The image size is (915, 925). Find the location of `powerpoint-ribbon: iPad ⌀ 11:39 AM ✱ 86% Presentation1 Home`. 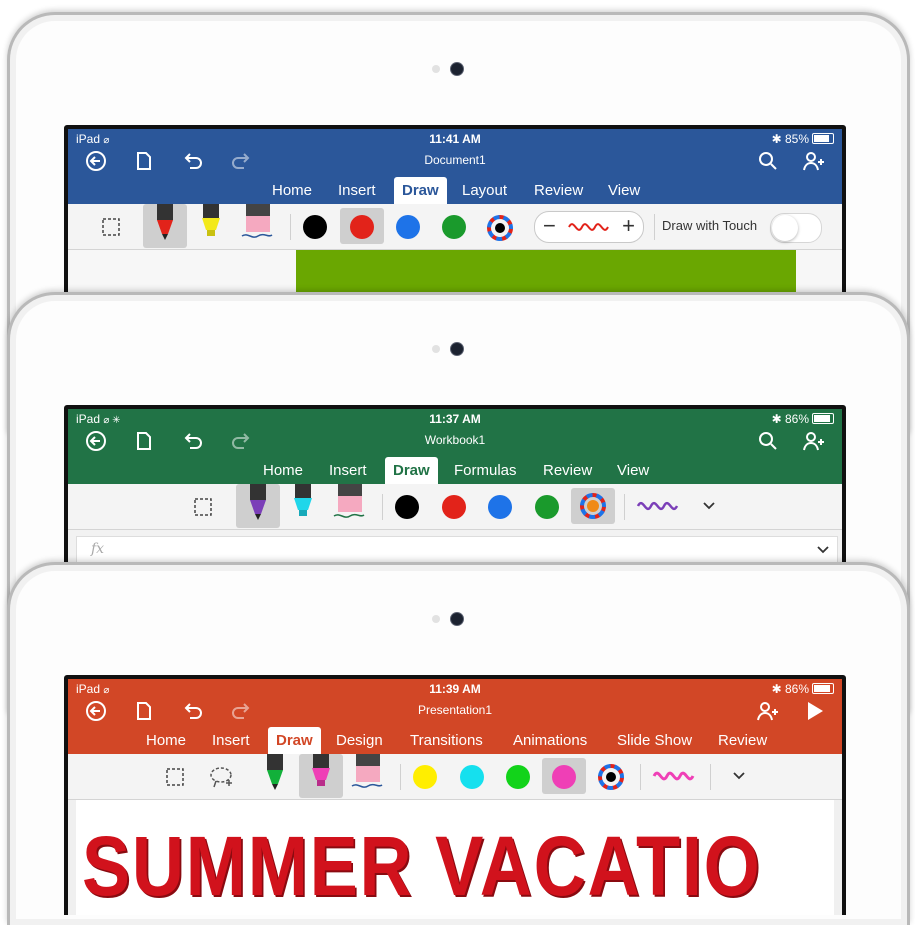

powerpoint-ribbon: iPad ⌀ 11:39 AM ✱ 86% Presentation1 Home is located at coordinates (455, 716).